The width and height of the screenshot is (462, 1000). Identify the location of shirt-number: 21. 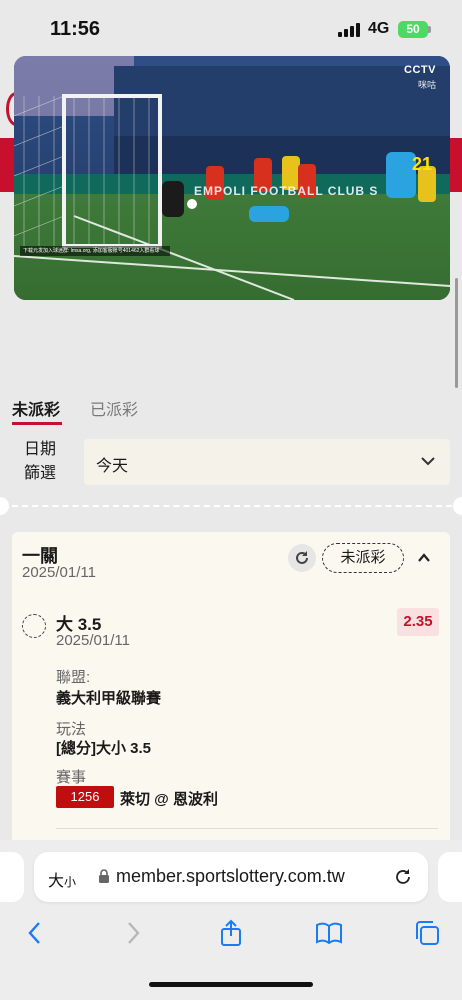
(422, 164).